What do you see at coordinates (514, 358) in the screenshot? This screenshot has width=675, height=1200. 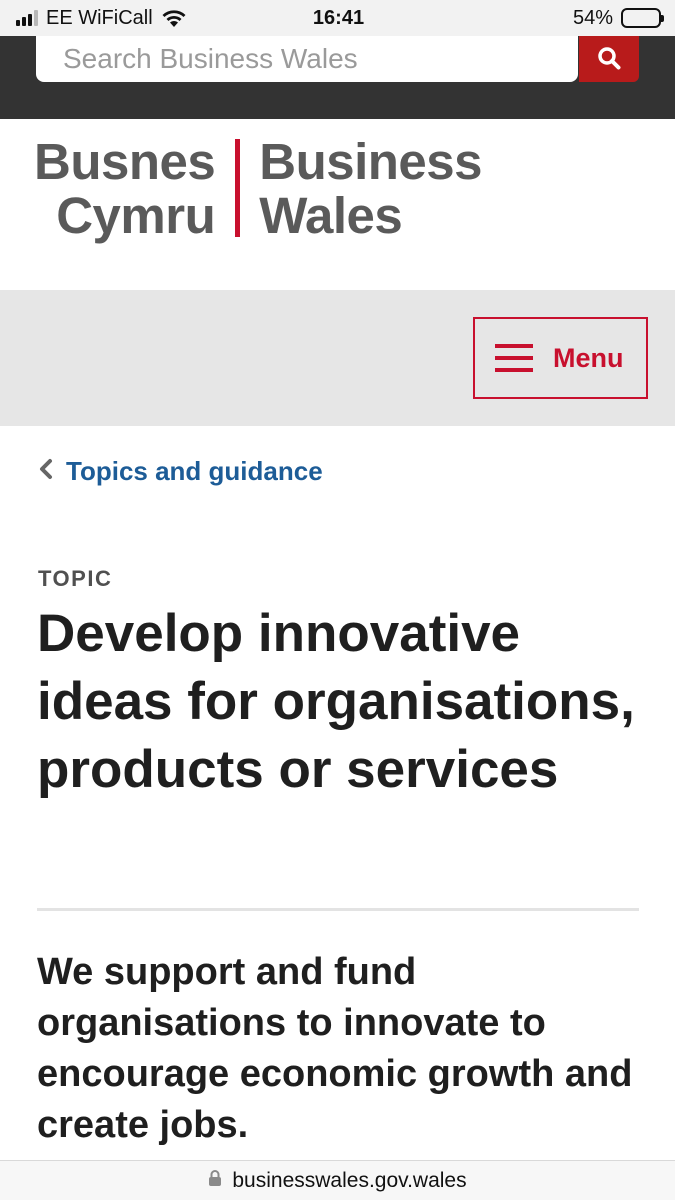 I see `hamburger-icon` at bounding box center [514, 358].